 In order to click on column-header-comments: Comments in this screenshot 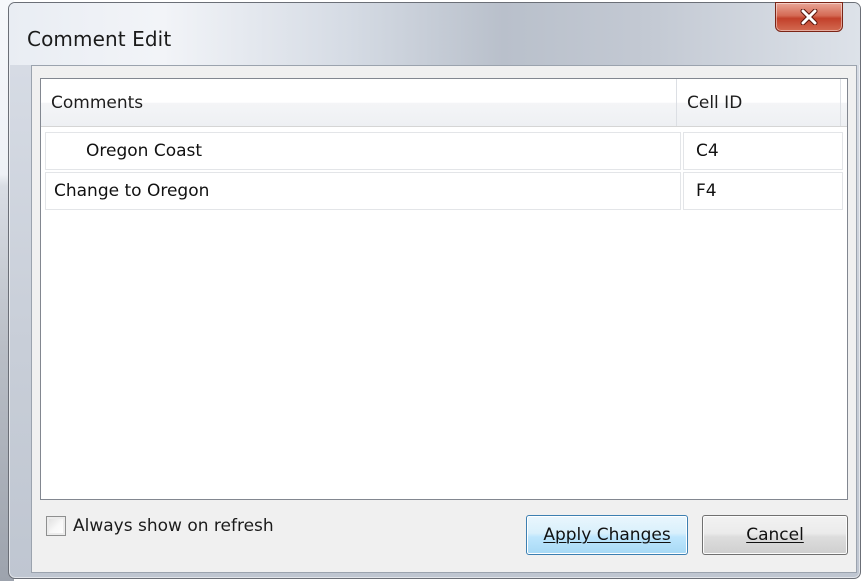, I will do `click(359, 102)`.